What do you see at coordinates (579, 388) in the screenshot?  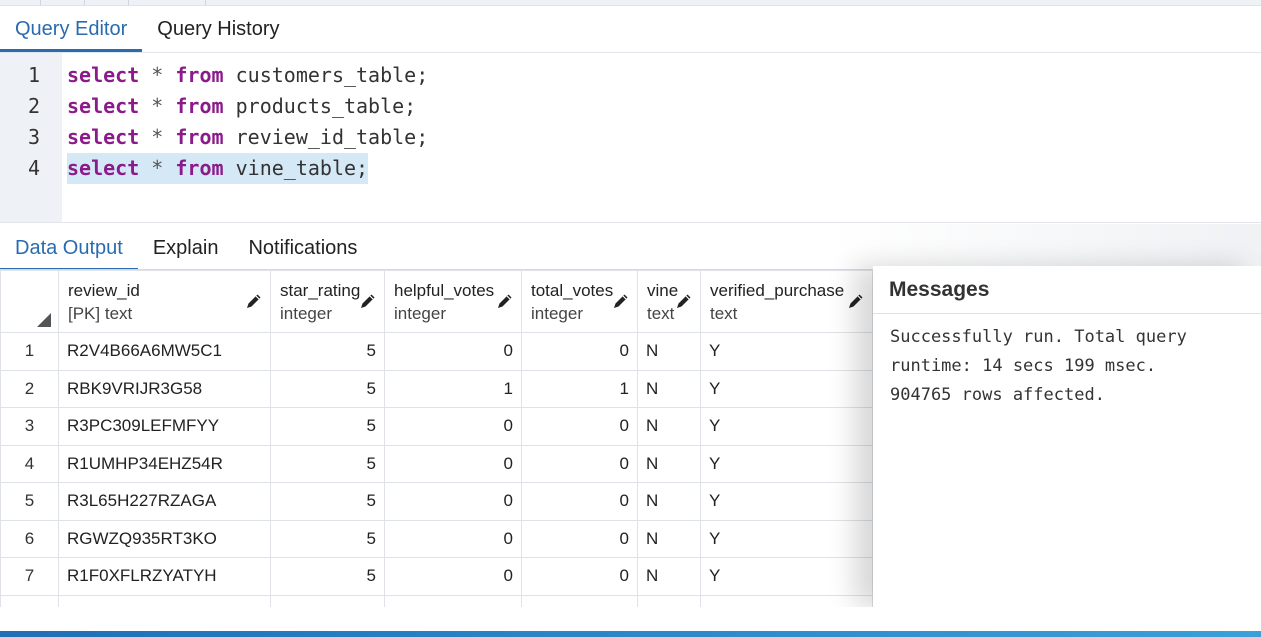 I see `cell-total-votes: 1` at bounding box center [579, 388].